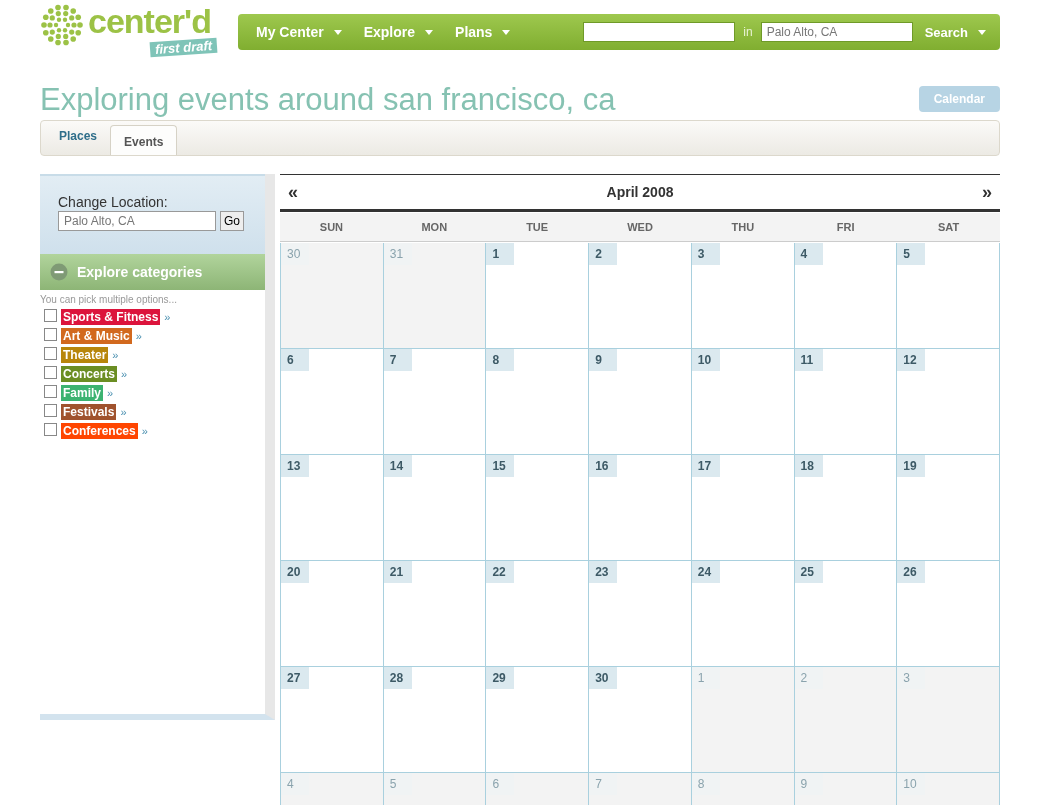 The image size is (1042, 805). What do you see at coordinates (62, 25) in the screenshot?
I see `logo-dots-icon` at bounding box center [62, 25].